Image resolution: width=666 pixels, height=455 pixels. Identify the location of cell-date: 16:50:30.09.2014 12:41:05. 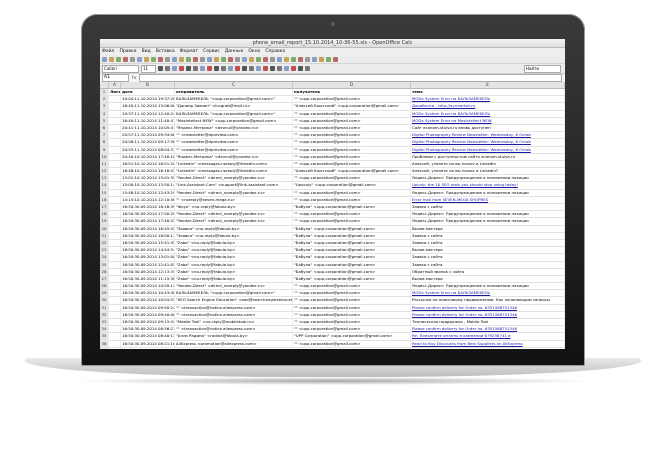
(148, 264).